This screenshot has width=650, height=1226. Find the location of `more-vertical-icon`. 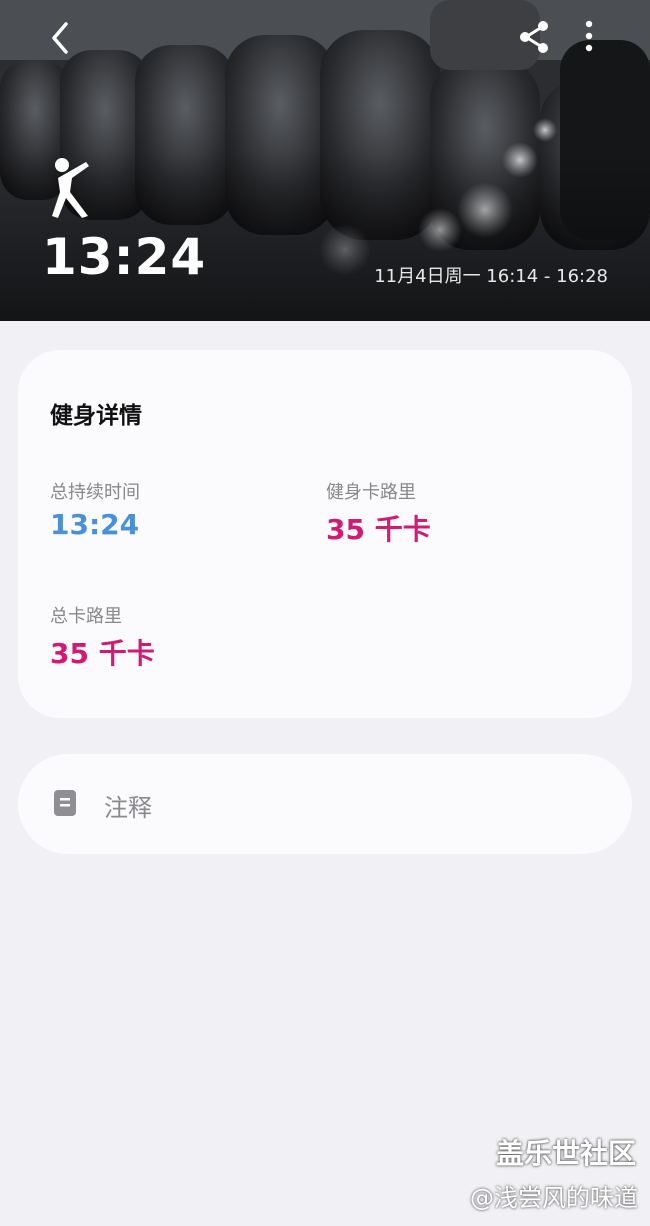

more-vertical-icon is located at coordinates (589, 36).